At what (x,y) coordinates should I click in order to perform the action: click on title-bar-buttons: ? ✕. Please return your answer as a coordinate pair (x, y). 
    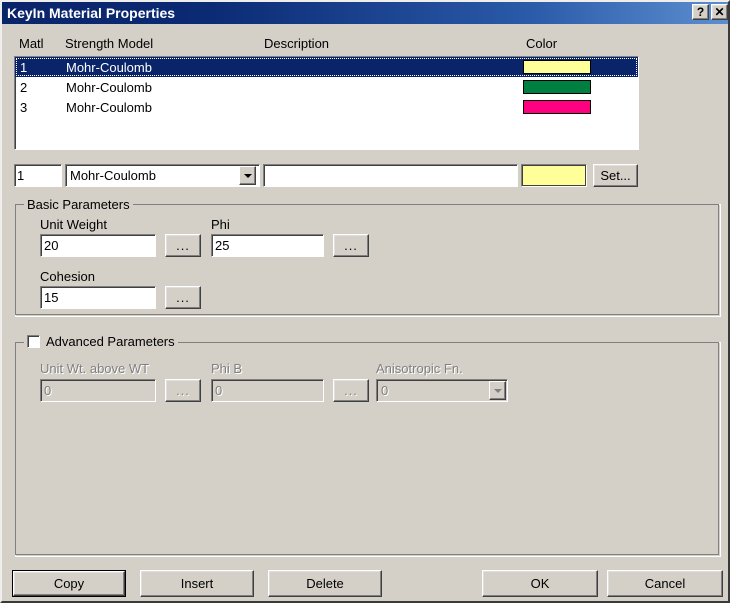
    Looking at the image, I should click on (710, 12).